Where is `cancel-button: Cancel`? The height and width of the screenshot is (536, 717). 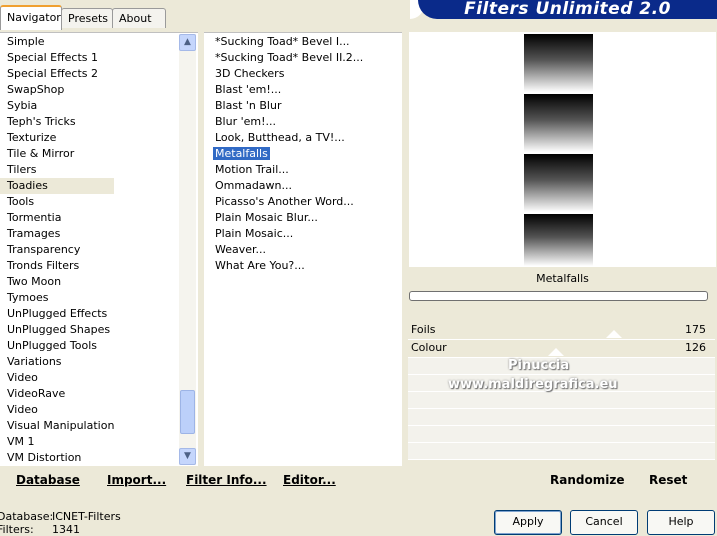
cancel-button: Cancel is located at coordinates (604, 522).